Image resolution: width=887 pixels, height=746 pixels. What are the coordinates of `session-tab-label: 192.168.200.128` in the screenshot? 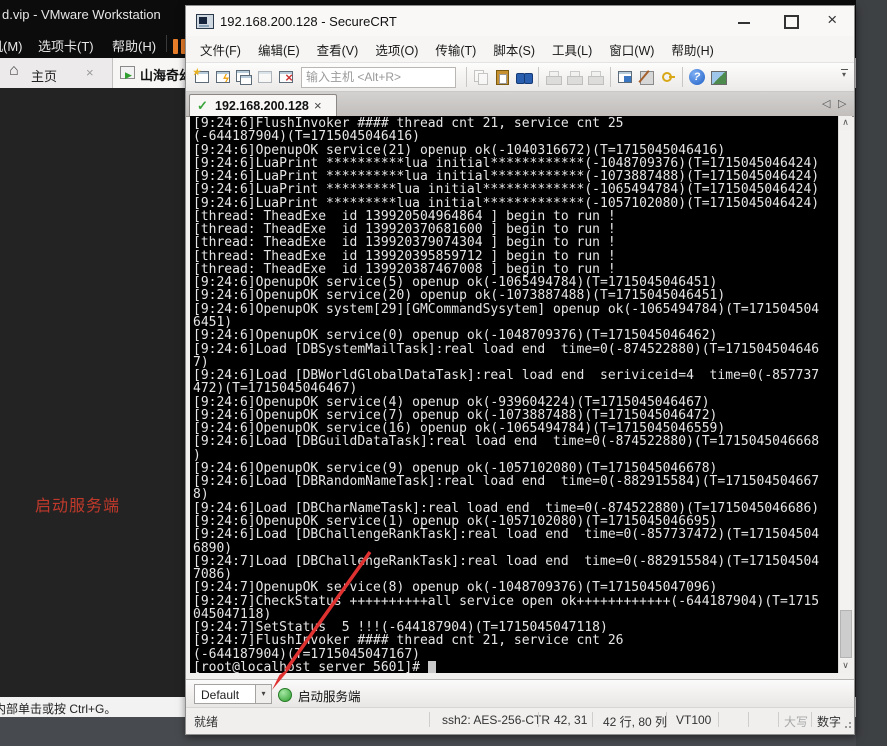 It's located at (262, 106).